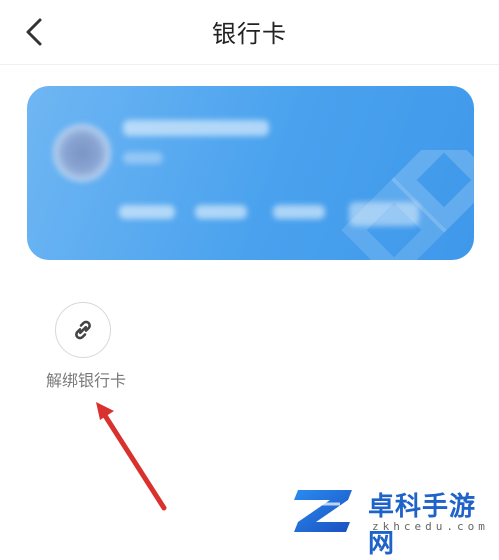 This screenshot has height=560, width=499. I want to click on page-title: 银行卡, so click(249, 34).